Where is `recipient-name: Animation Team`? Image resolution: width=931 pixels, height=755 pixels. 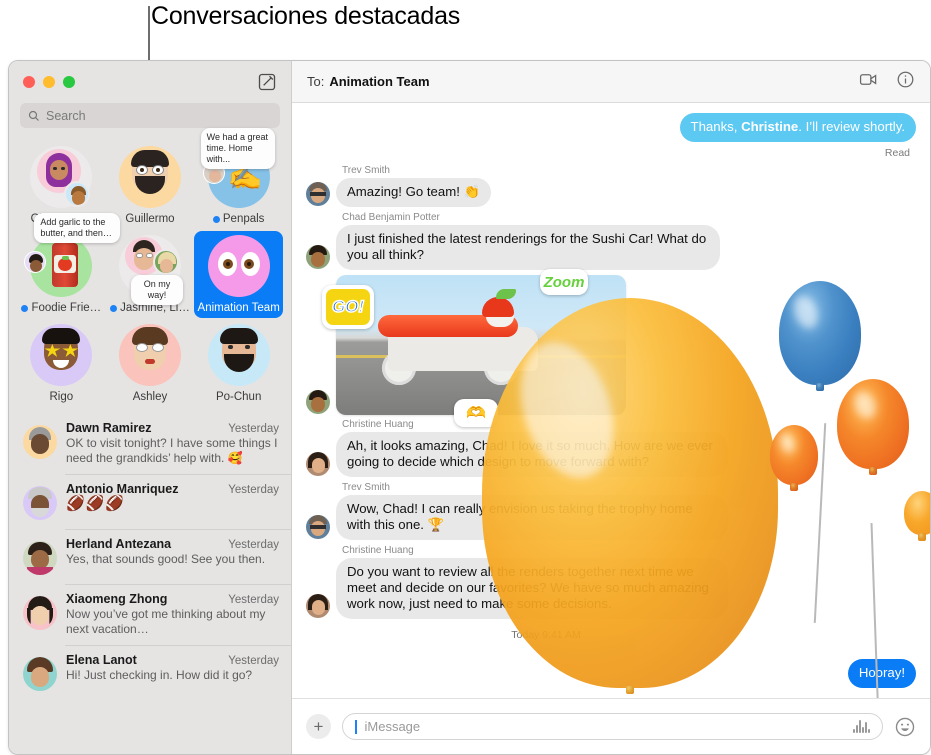 recipient-name: Animation Team is located at coordinates (379, 81).